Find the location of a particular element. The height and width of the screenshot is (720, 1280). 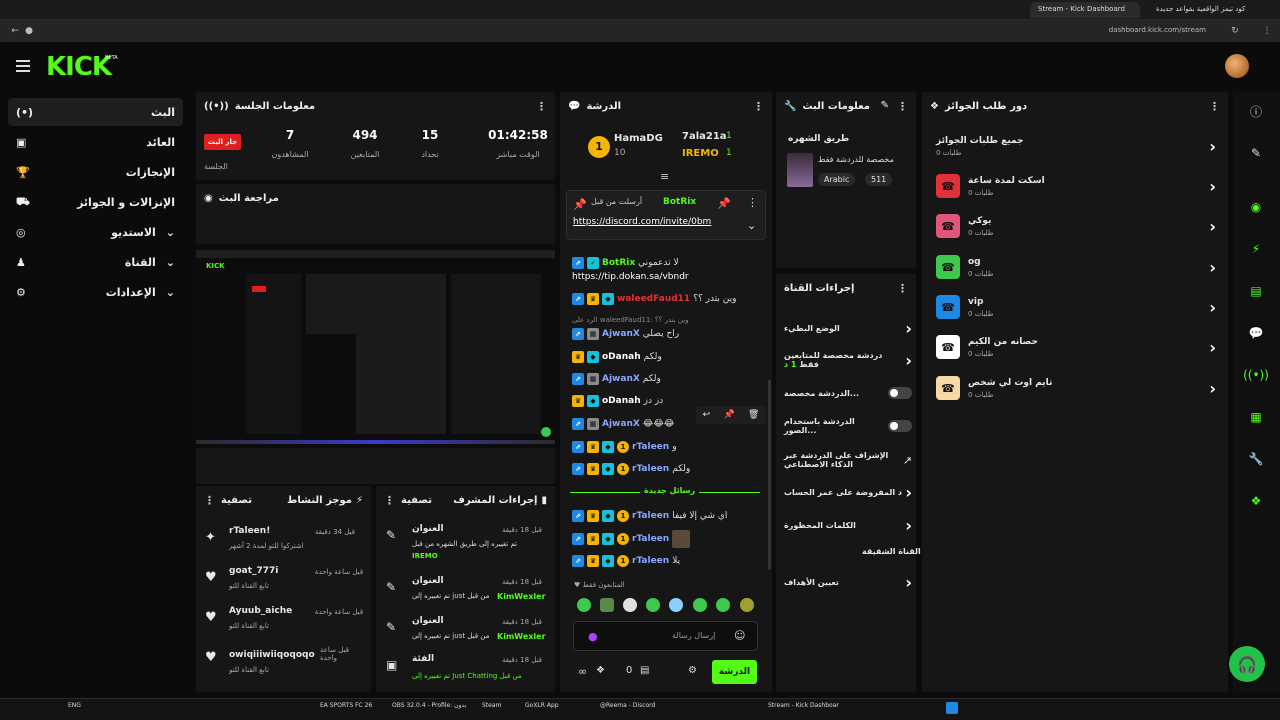

activity-user: owiqiiiwiiqoqoqo is located at coordinates (272, 655).